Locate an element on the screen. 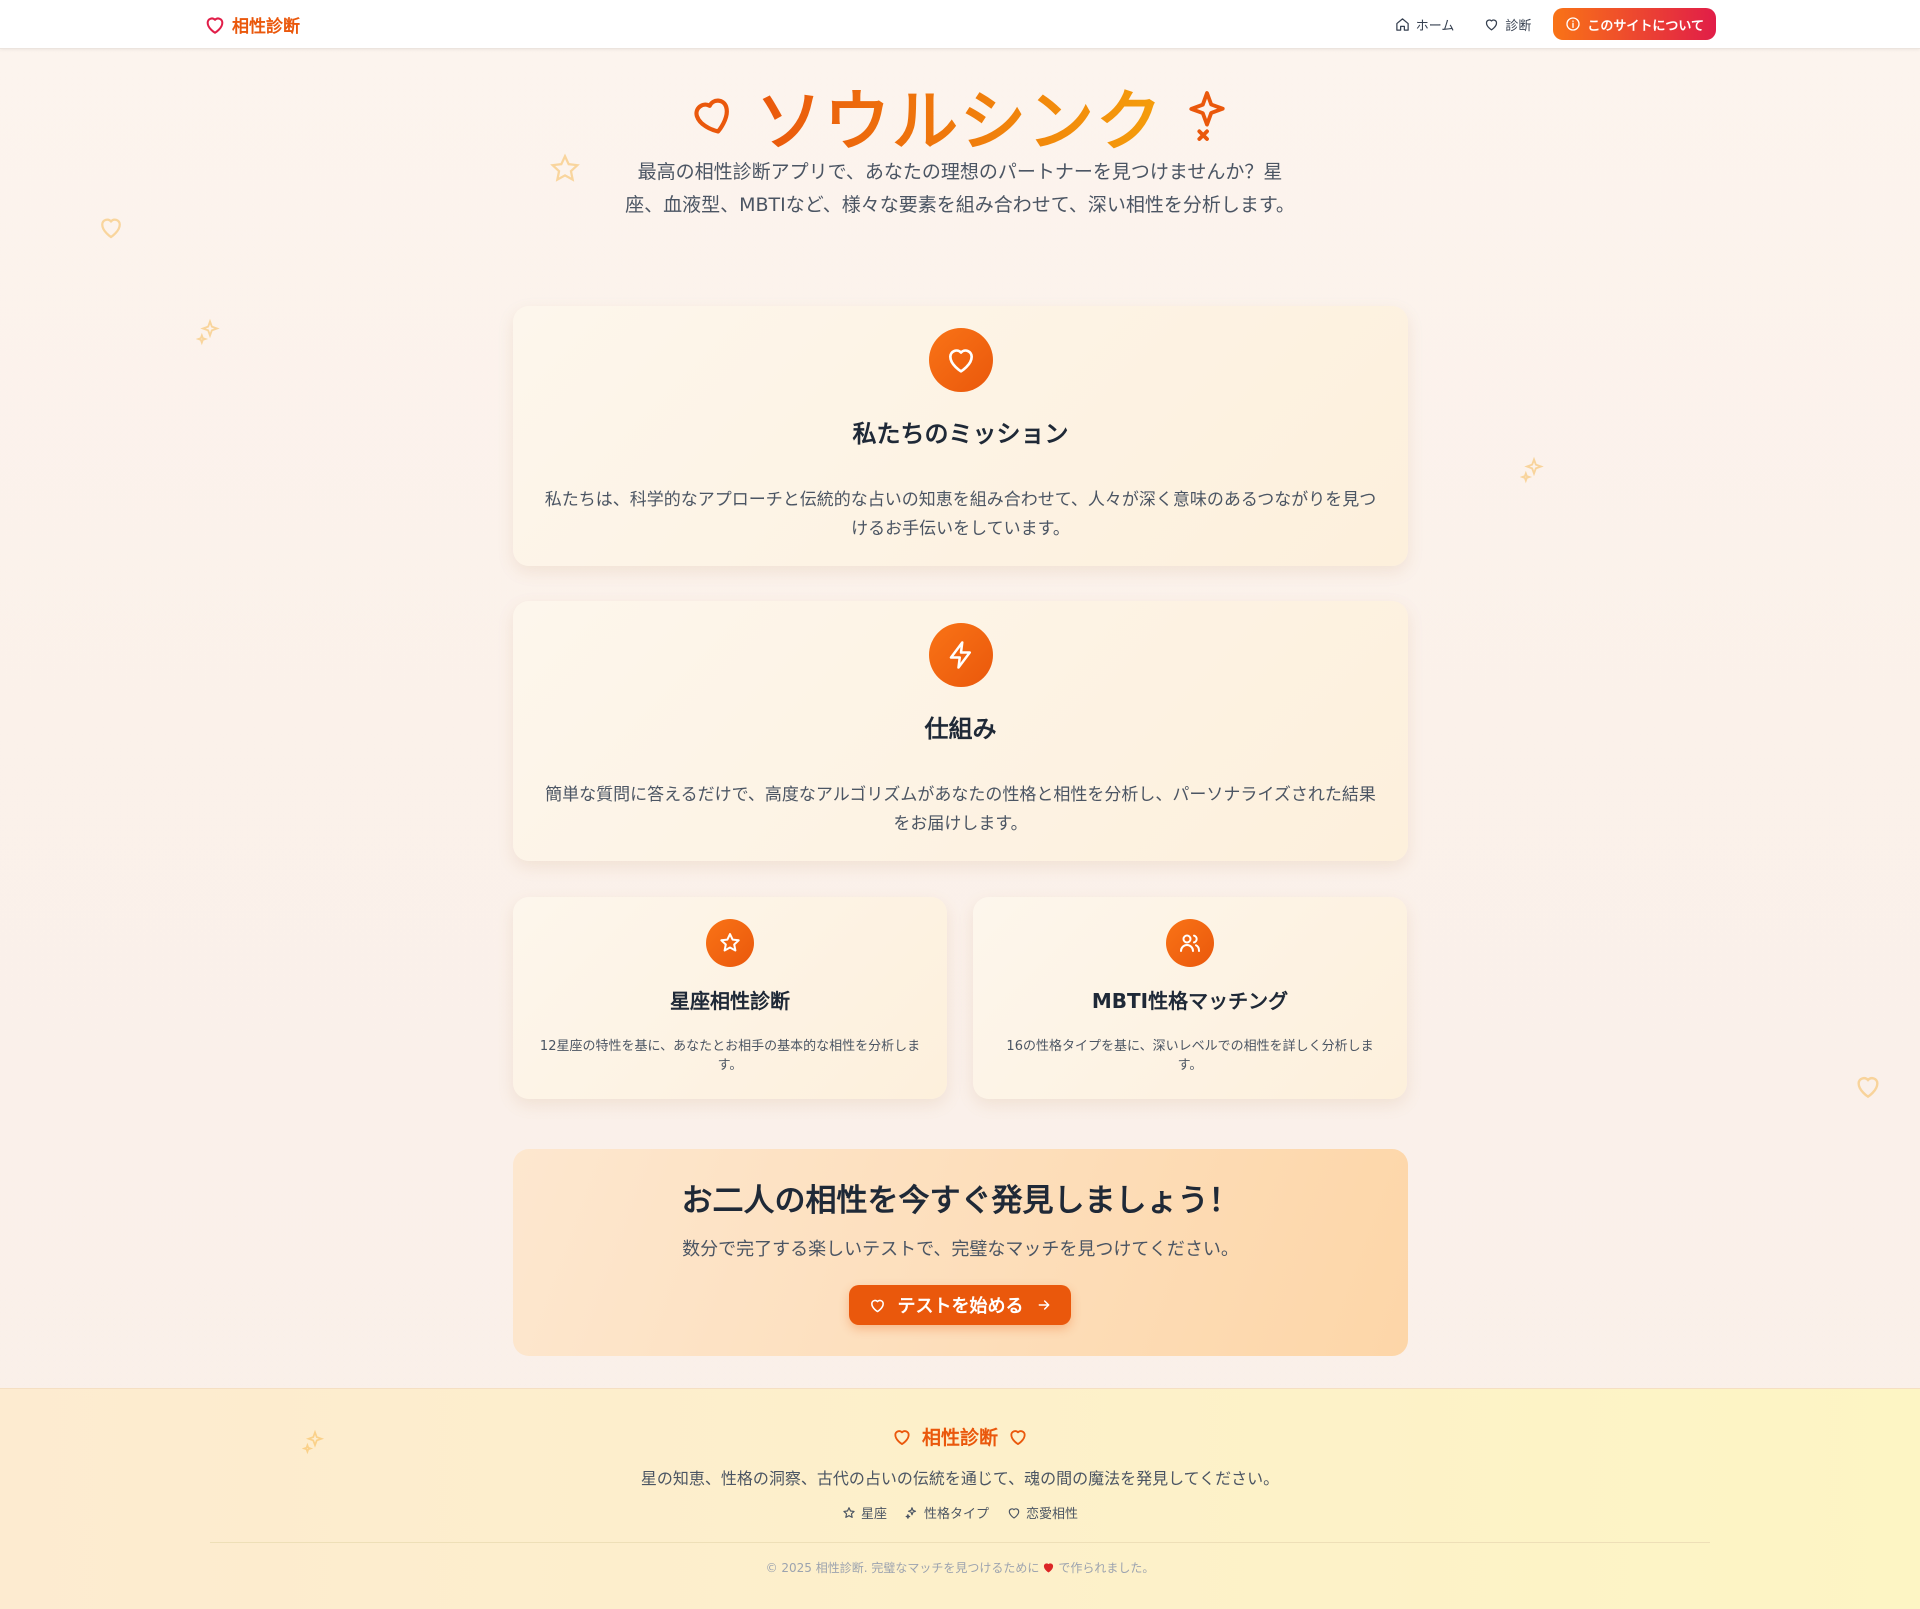  copyright-prefix: © 2025 相性診断. 完璧なマッチを見つけるために is located at coordinates (902, 1568).